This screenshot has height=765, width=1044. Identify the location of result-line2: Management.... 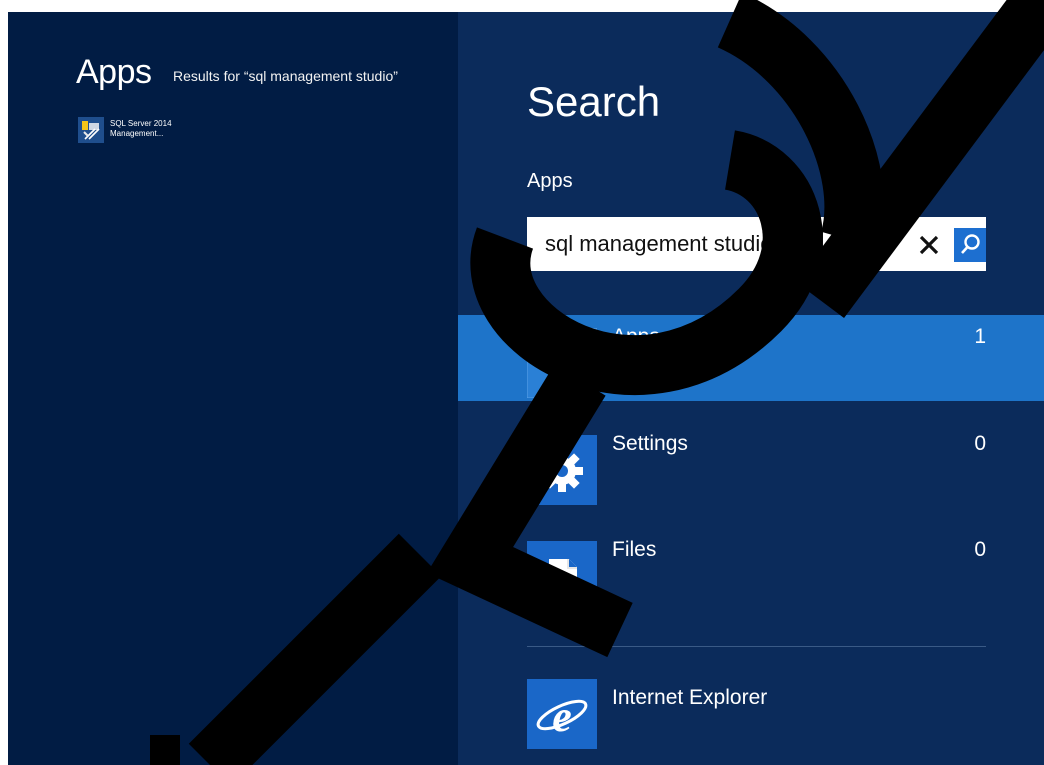
(137, 133).